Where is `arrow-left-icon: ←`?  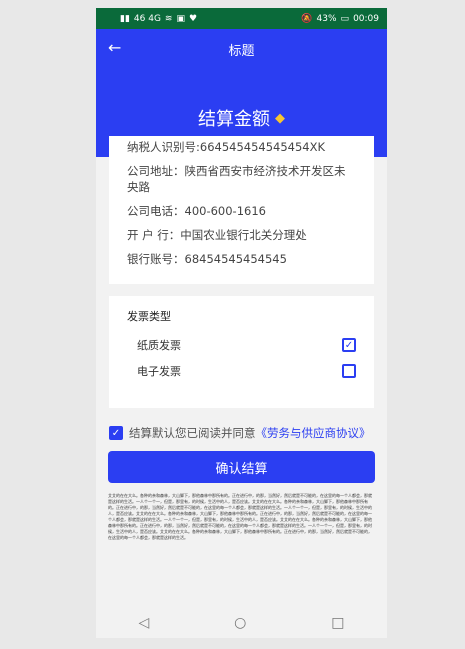 arrow-left-icon: ← is located at coordinates (114, 47).